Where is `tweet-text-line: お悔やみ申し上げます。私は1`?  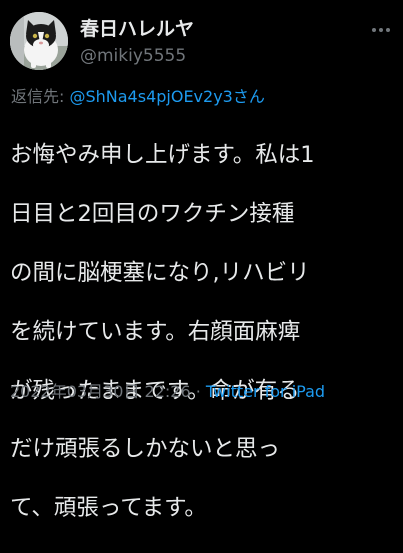
tweet-text-line: お悔やみ申し上げます。私は1 is located at coordinates (162, 155).